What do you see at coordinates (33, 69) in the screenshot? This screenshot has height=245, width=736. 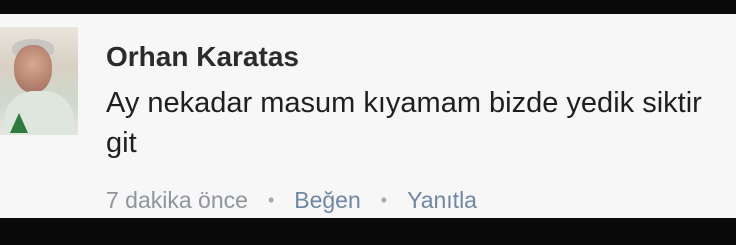 I see `avatar-face` at bounding box center [33, 69].